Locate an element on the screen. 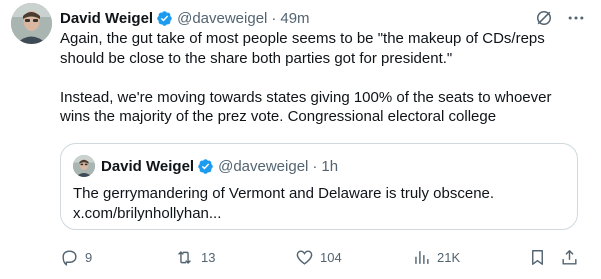 The image size is (601, 279). header-actions is located at coordinates (560, 18).